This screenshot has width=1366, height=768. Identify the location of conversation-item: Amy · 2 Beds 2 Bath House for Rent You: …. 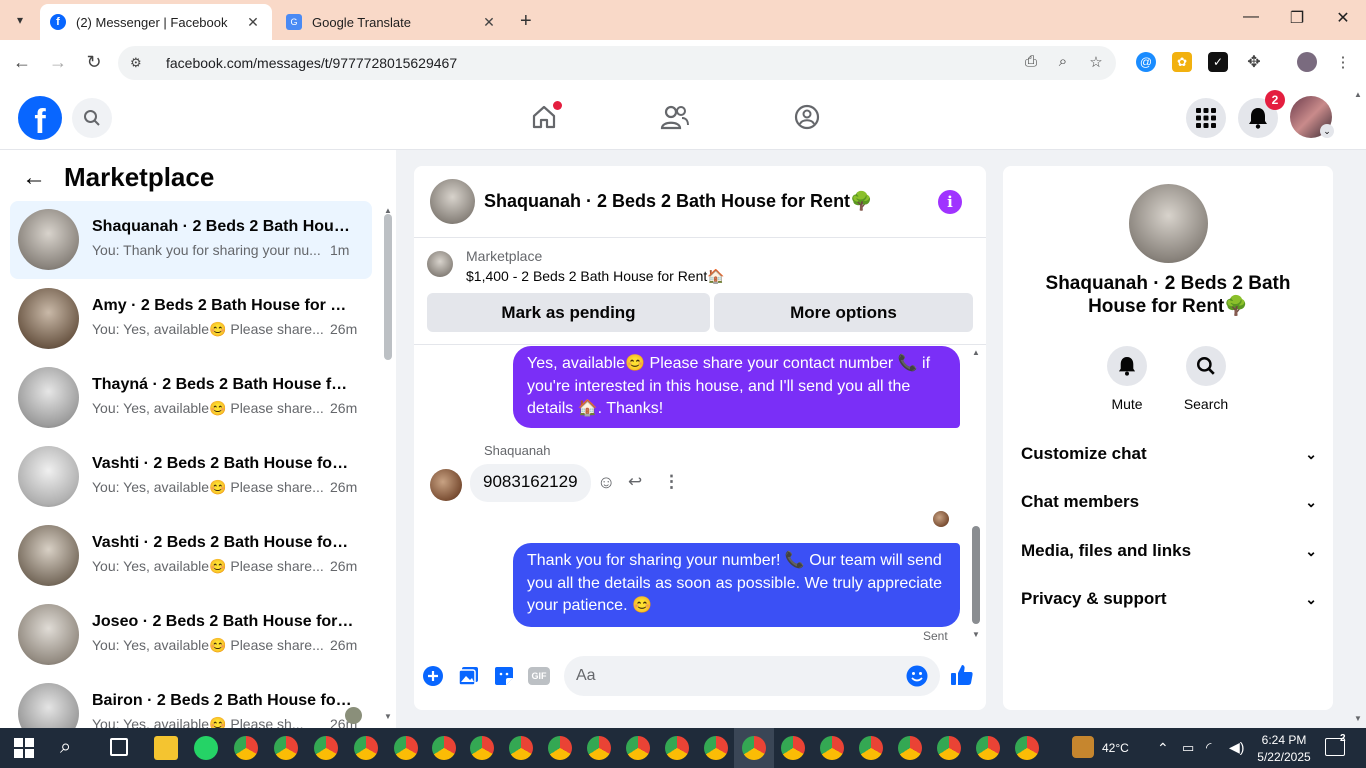
(191, 319).